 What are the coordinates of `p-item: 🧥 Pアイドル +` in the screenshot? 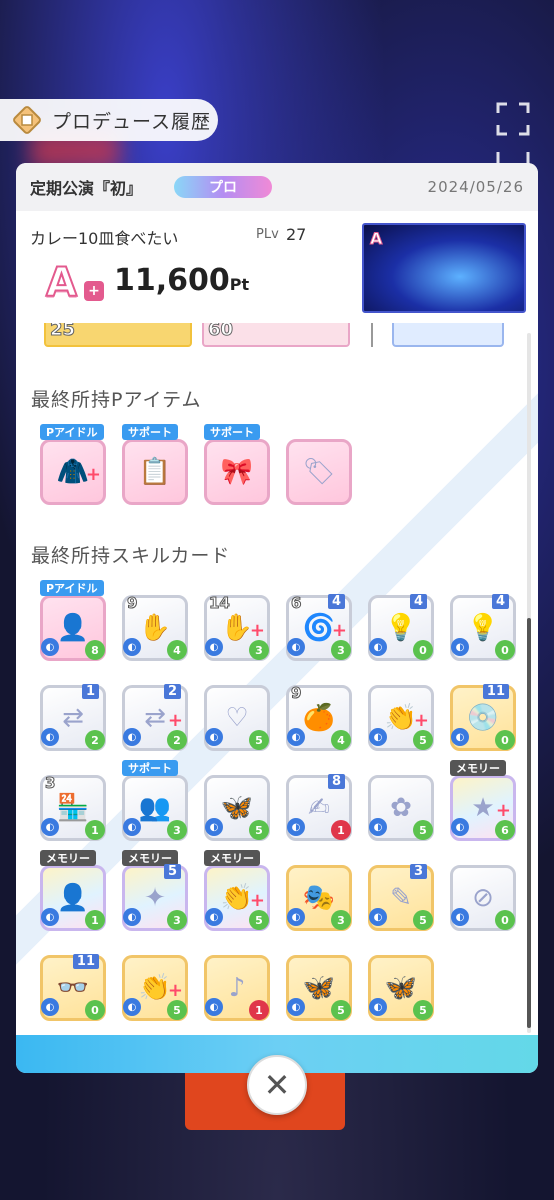 It's located at (73, 464).